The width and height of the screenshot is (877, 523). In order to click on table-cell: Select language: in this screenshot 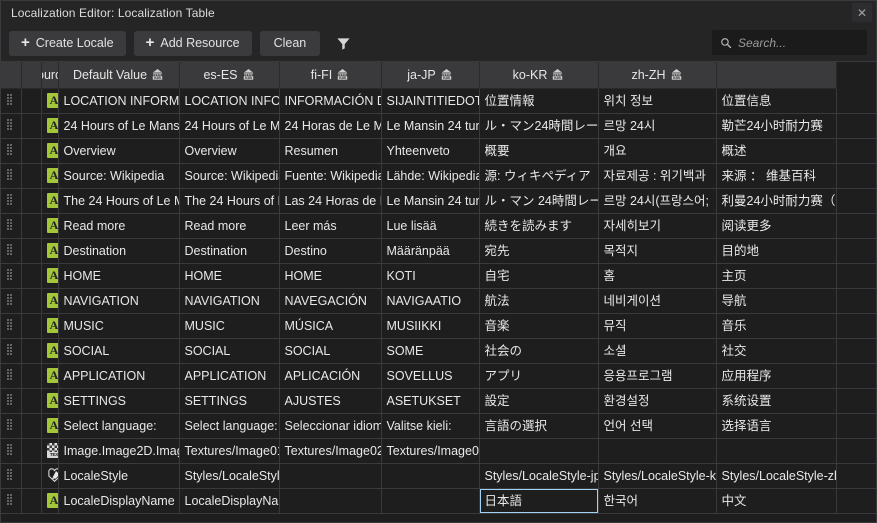, I will do `click(119, 426)`.